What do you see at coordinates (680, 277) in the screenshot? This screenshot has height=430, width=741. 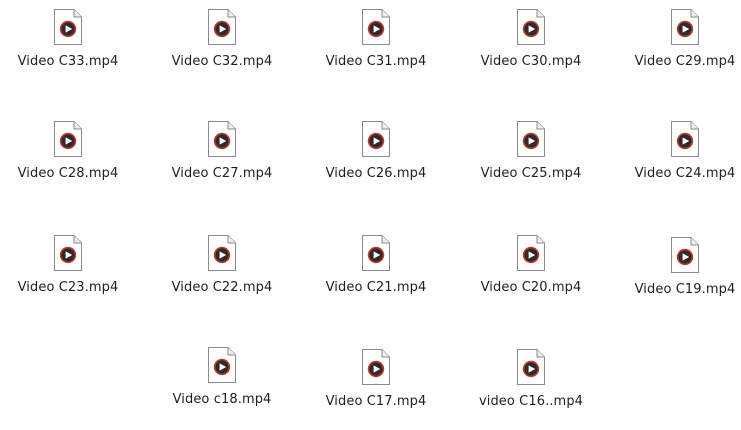 I see `file-item: Video C19.mp4` at bounding box center [680, 277].